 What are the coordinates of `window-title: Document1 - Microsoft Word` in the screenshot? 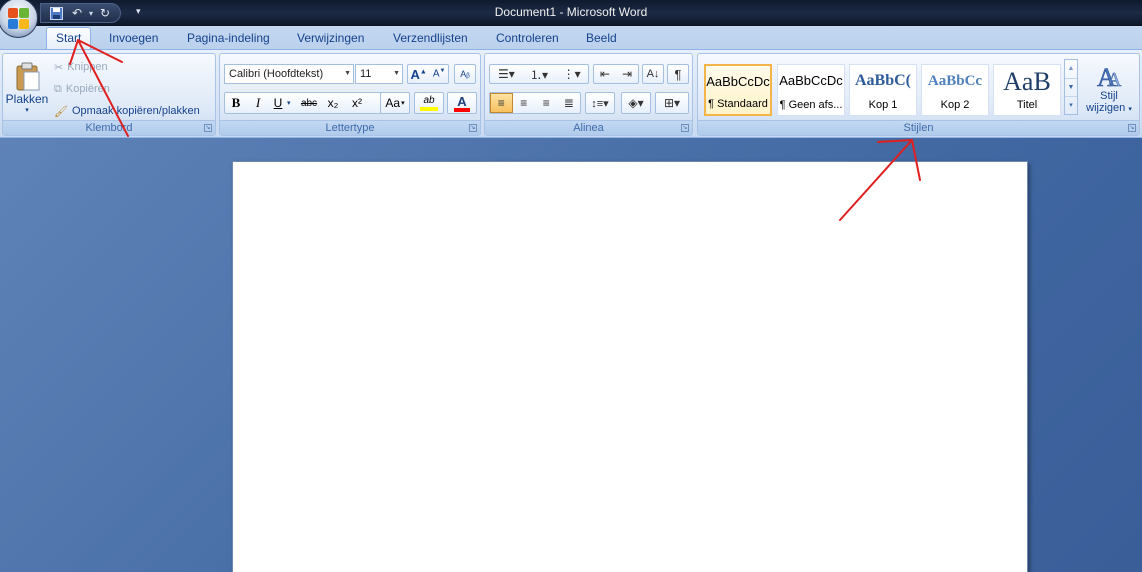 It's located at (571, 12).